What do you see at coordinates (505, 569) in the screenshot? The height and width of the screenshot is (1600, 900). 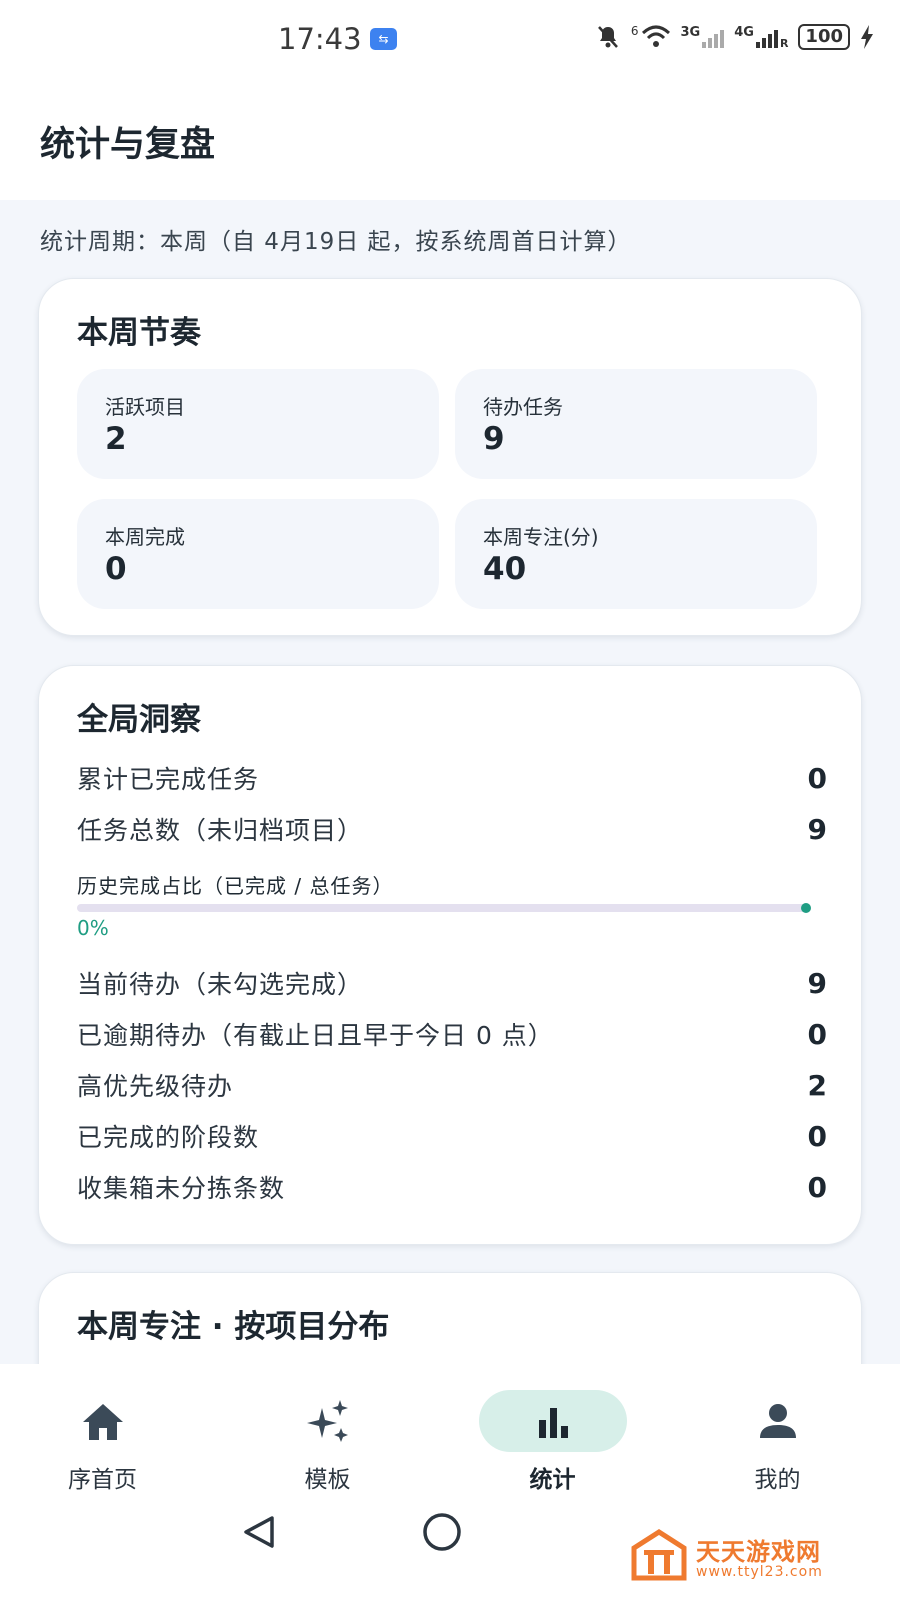 I see `stat-value: 40` at bounding box center [505, 569].